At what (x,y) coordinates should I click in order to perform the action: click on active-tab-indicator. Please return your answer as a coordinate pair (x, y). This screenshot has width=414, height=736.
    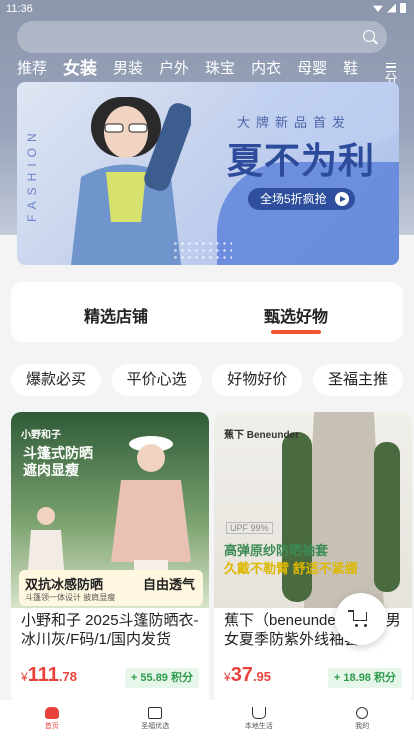
    Looking at the image, I should click on (296, 332).